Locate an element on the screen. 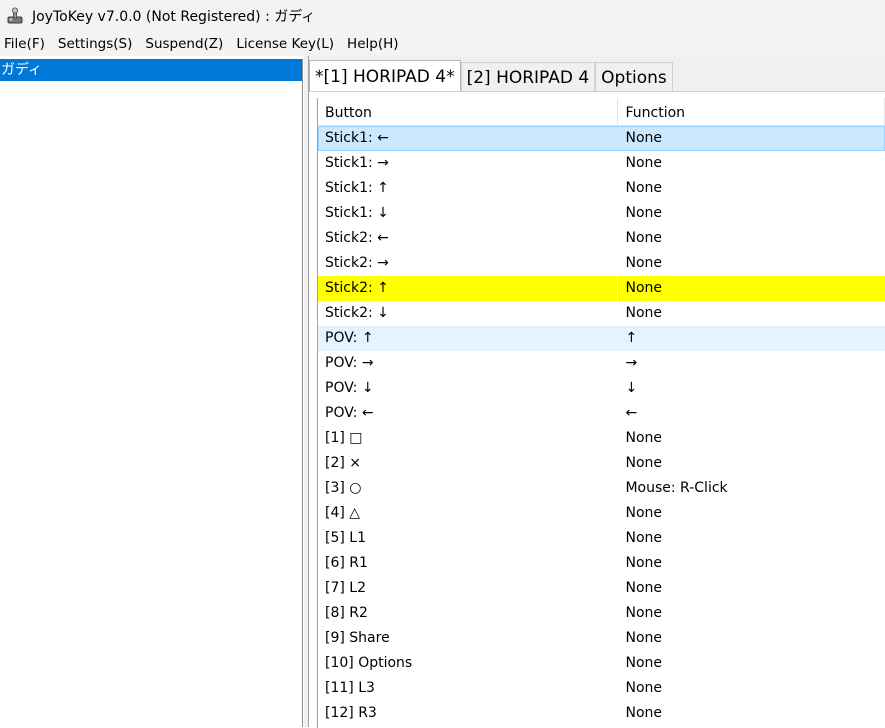 This screenshot has width=885, height=728. table-header: Button Function is located at coordinates (601, 112).